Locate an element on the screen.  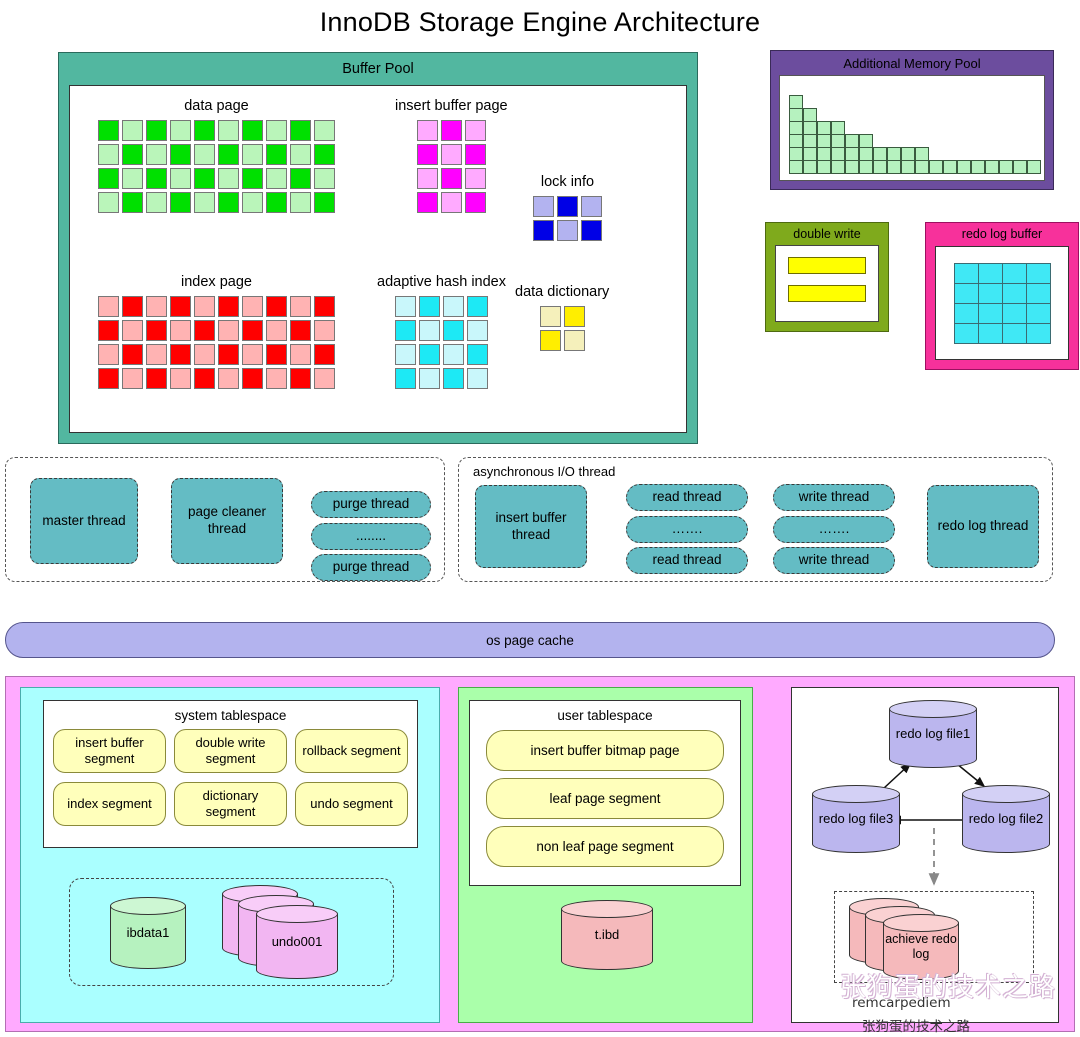
user-tablespace-title: user tablespace is located at coordinates (605, 715).